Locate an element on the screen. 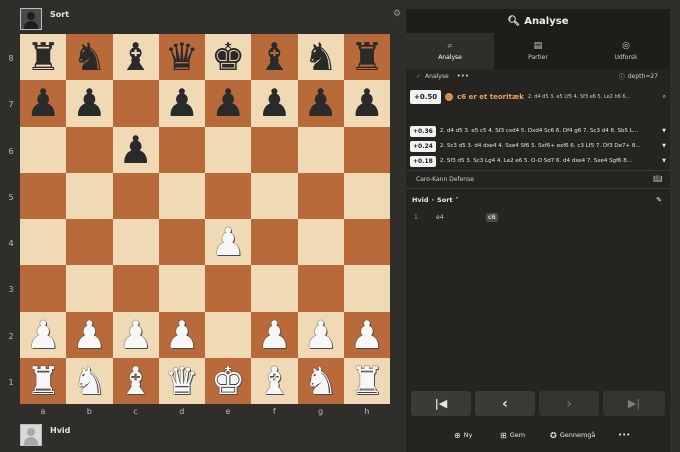 The width and height of the screenshot is (680, 452). square-a5 is located at coordinates (43, 195).